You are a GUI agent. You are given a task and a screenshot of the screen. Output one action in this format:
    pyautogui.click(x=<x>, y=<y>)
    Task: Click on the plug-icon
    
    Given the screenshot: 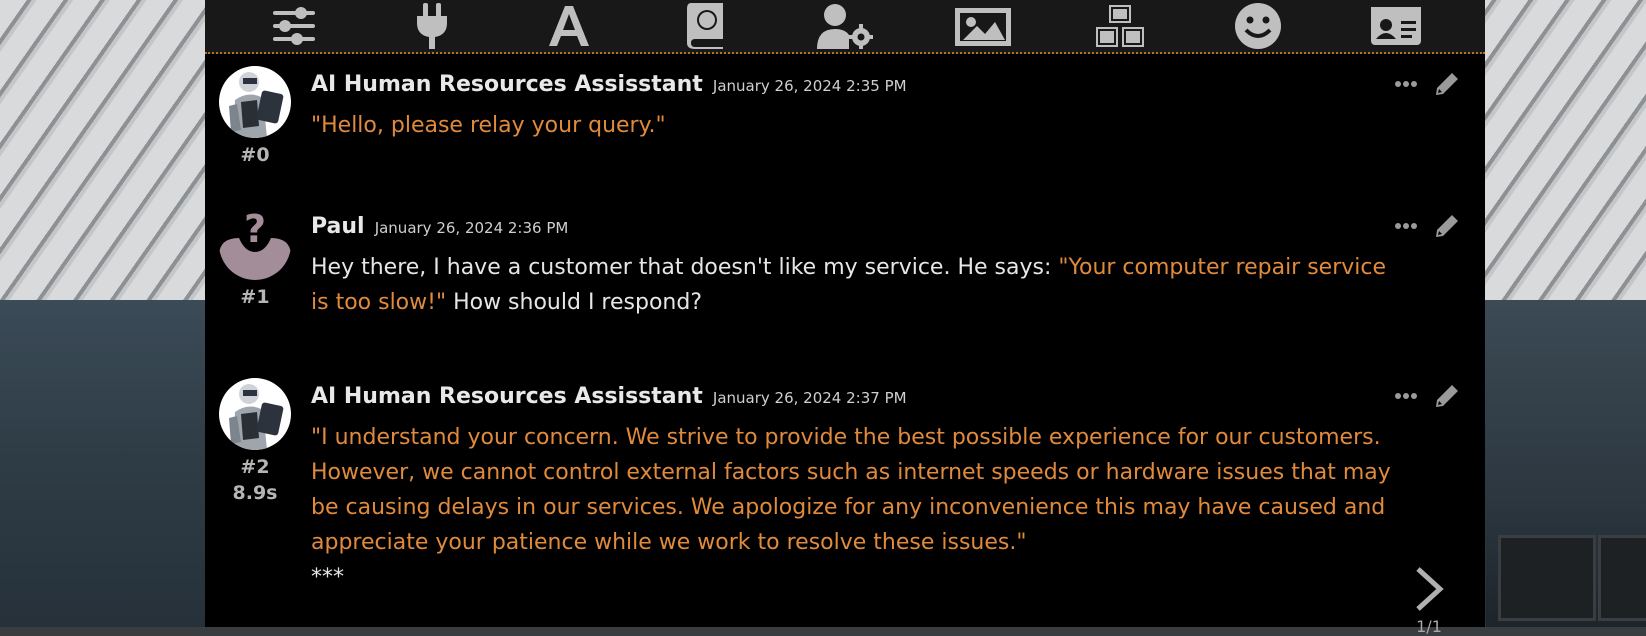 What is the action you would take?
    pyautogui.click(x=432, y=26)
    